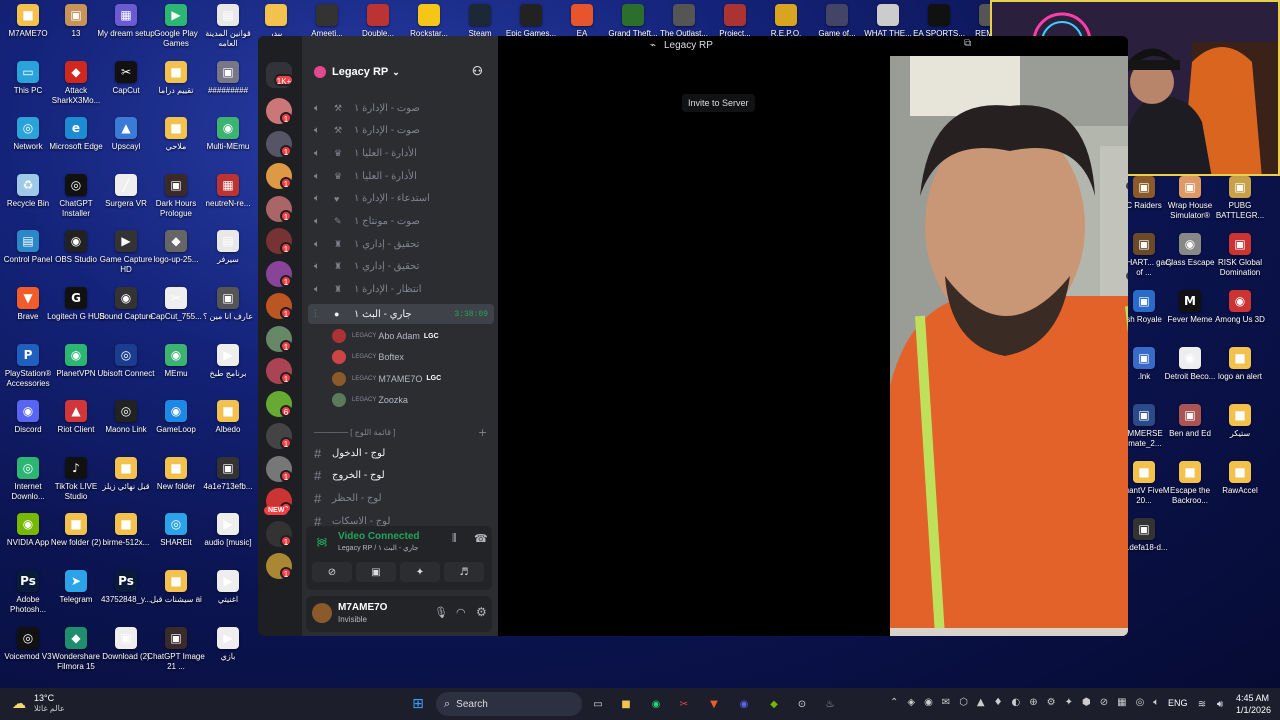 The height and width of the screenshot is (720, 1280). I want to click on channel-category: [ قائمة اللوج ] ──────, so click(404, 435).